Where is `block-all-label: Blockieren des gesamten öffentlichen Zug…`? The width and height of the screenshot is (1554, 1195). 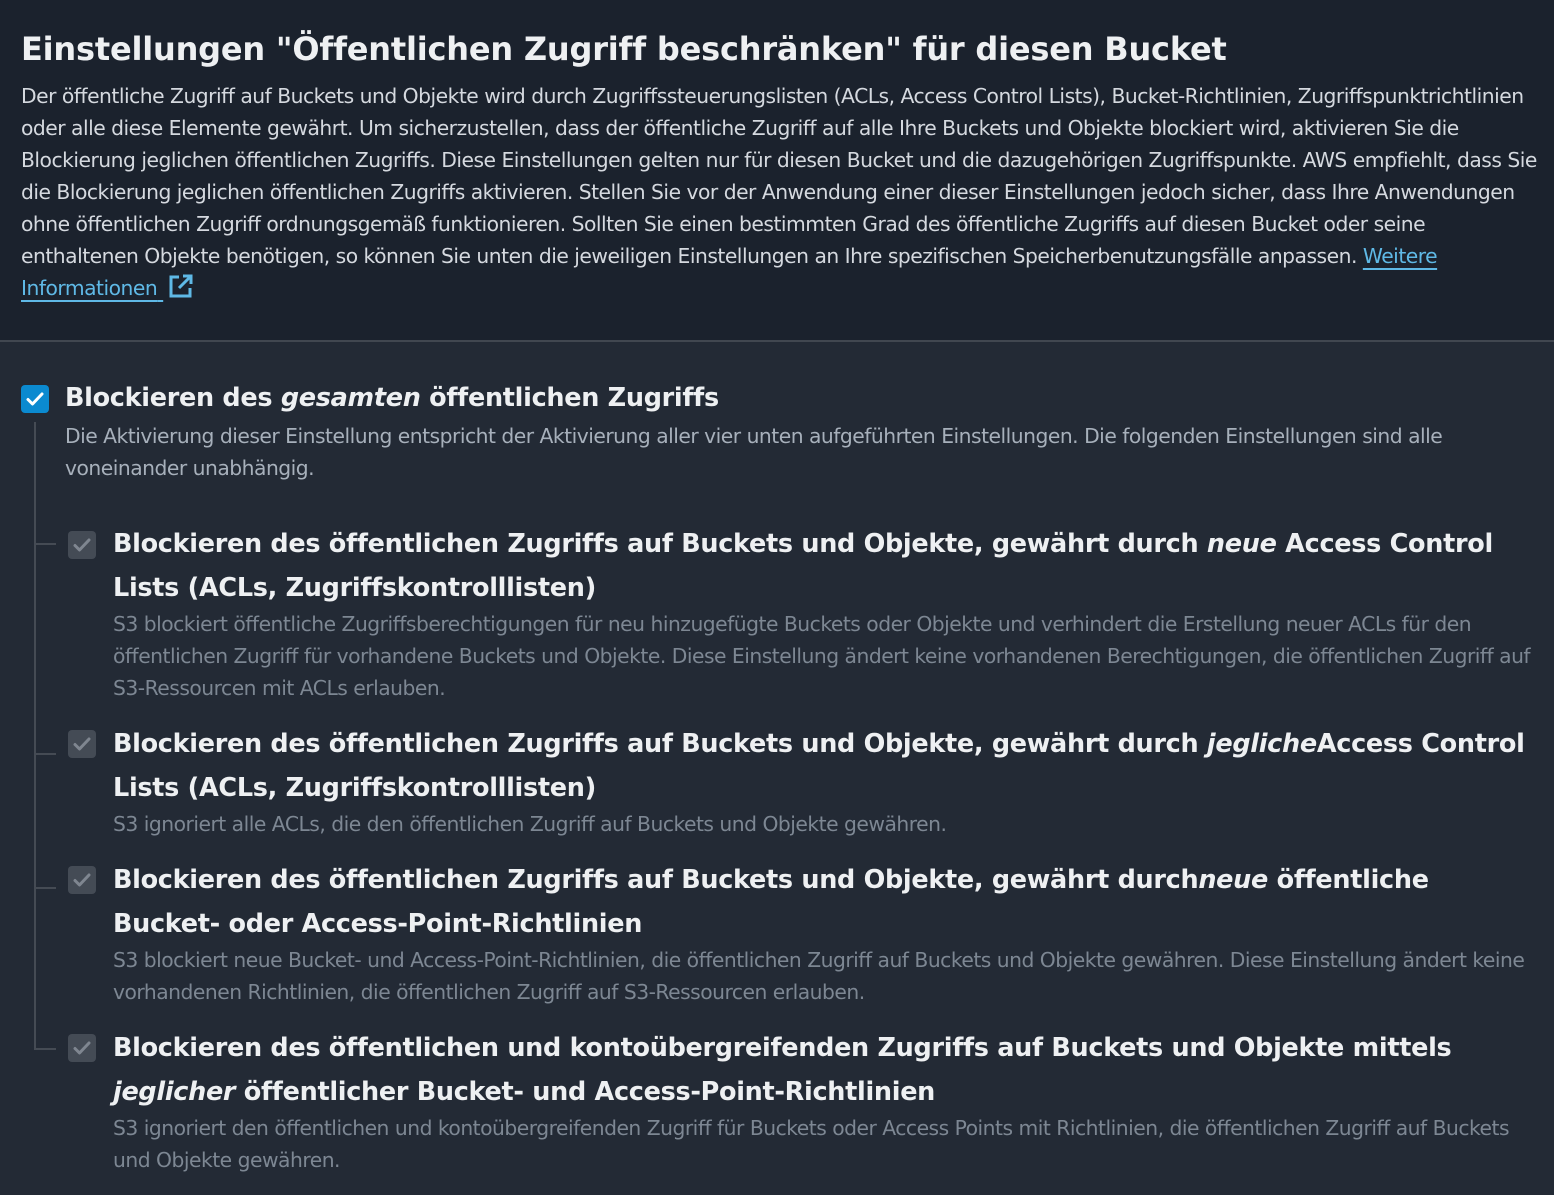
block-all-label: Blockieren des gesamten öffentlichen Zug… is located at coordinates (392, 398).